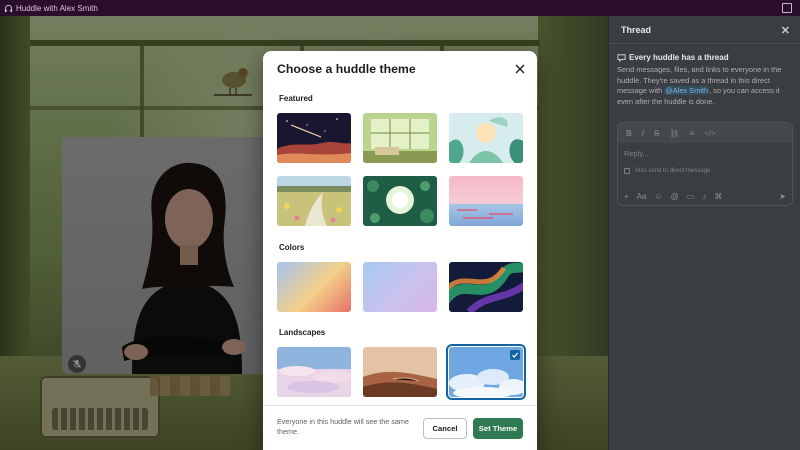 This screenshot has width=800, height=450. What do you see at coordinates (445, 428) in the screenshot?
I see `cancel-button: Cancel` at bounding box center [445, 428].